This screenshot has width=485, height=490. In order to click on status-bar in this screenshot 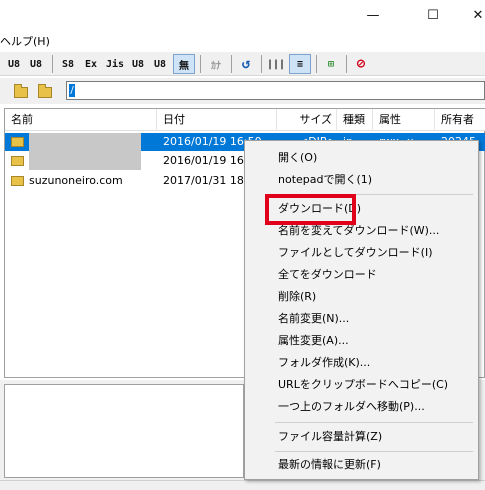, I will do `click(242, 485)`.